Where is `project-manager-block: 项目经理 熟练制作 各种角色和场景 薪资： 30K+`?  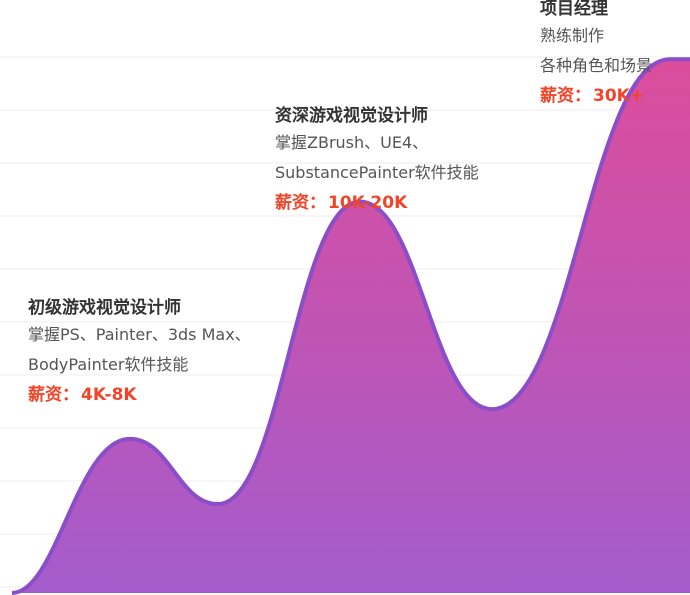
project-manager-block: 项目经理 熟练制作 各种角色和场景 薪资： 30K+ is located at coordinates (596, 55).